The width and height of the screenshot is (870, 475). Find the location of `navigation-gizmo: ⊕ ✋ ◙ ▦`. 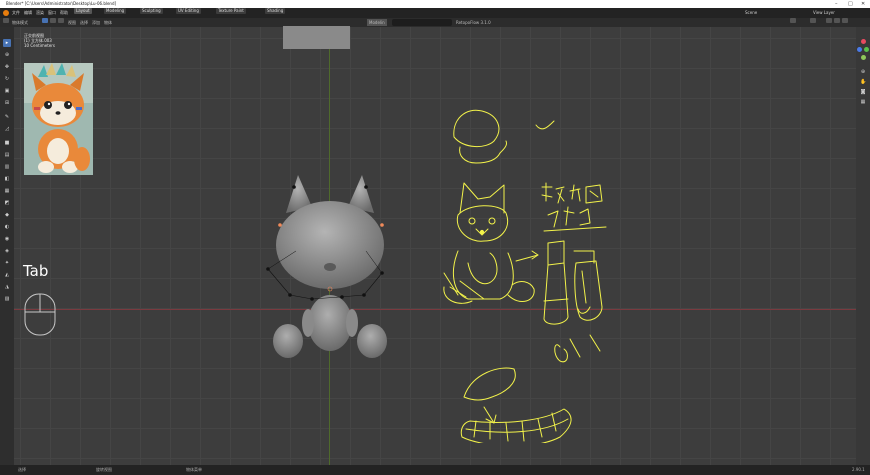

navigation-gizmo: ⊕ ✋ ◙ ▦ is located at coordinates (863, 246).